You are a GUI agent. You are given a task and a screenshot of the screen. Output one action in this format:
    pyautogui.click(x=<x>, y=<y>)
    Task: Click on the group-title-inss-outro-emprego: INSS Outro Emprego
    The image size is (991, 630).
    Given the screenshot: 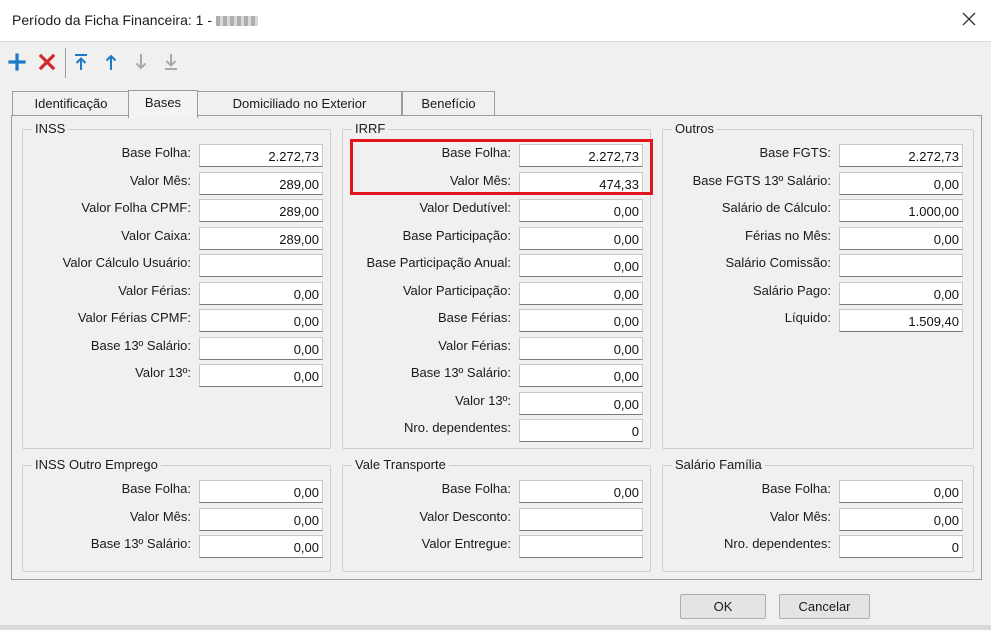 What is the action you would take?
    pyautogui.click(x=96, y=465)
    